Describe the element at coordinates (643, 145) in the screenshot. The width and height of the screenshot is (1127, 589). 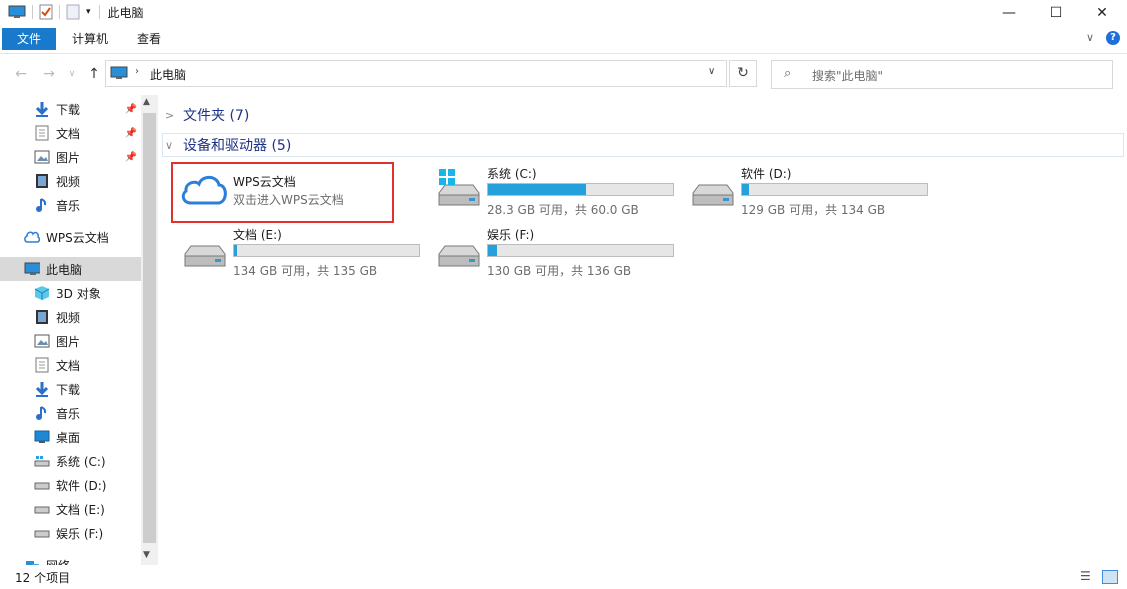
I see `devices-group-header-frame` at that location.